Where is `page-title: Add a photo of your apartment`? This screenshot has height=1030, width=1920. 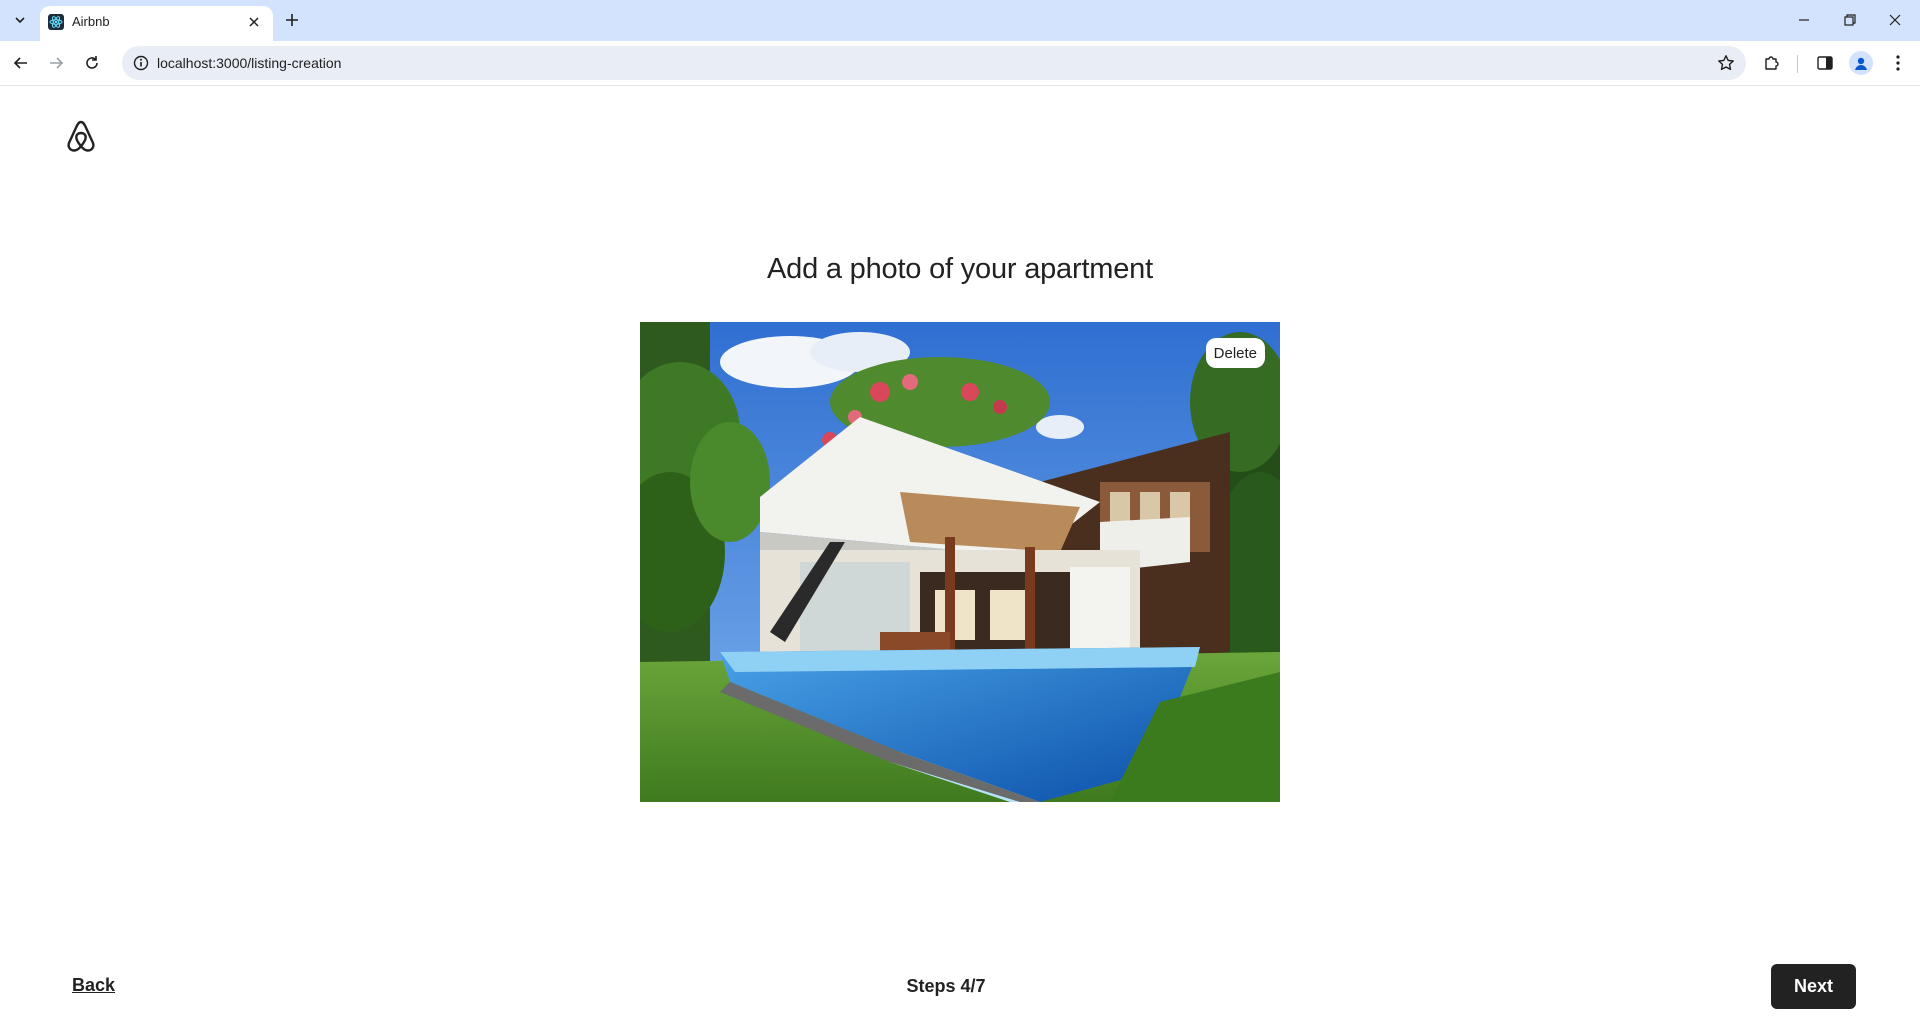
page-title: Add a photo of your apartment is located at coordinates (960, 269).